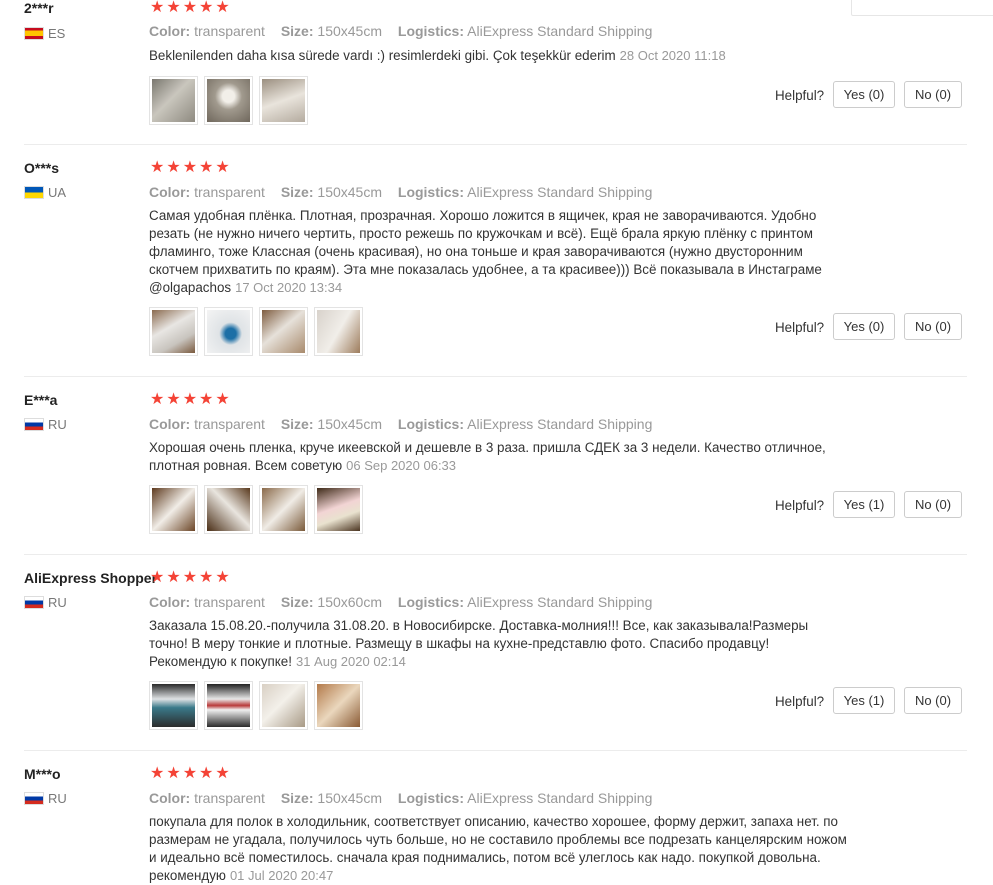  What do you see at coordinates (34, 193) in the screenshot?
I see `flag-ua-icon` at bounding box center [34, 193].